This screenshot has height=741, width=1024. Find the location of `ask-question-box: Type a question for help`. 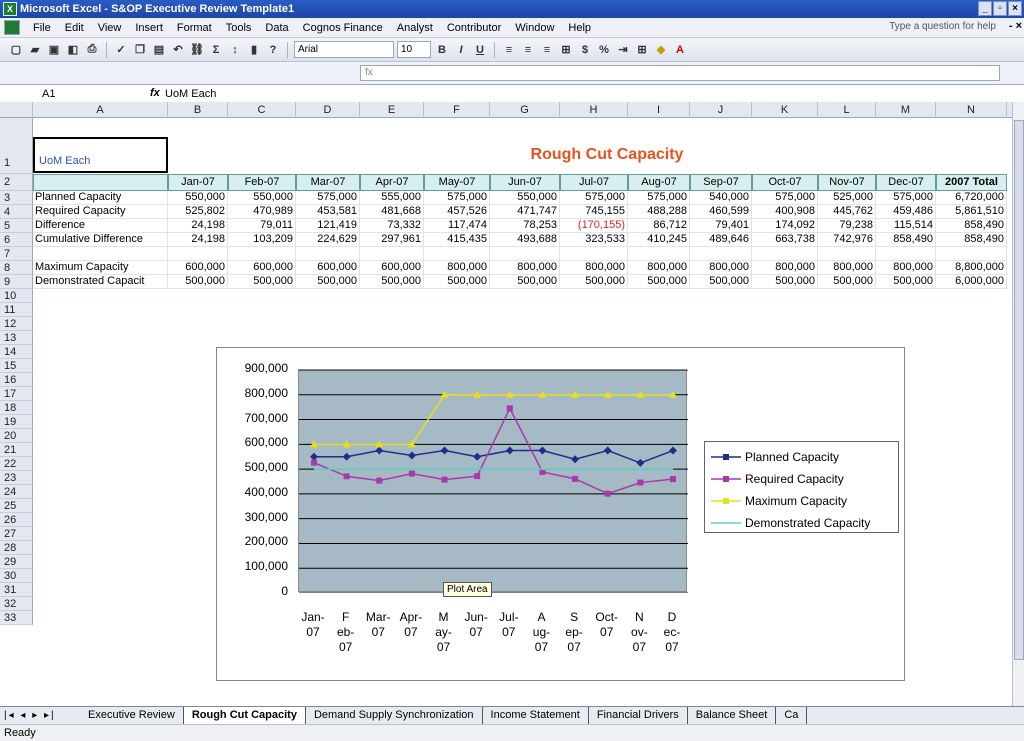

ask-question-box: Type a question for help is located at coordinates (942, 26).